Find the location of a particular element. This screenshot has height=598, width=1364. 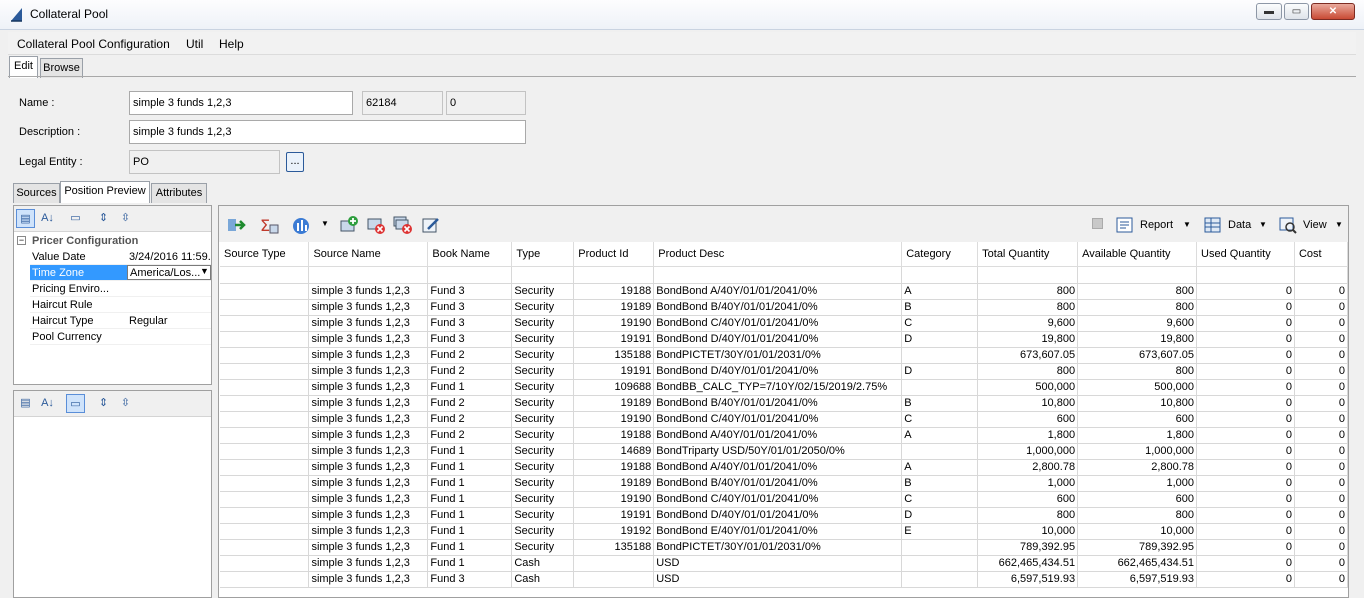

collapse-group-icon: − is located at coordinates (21, 240).